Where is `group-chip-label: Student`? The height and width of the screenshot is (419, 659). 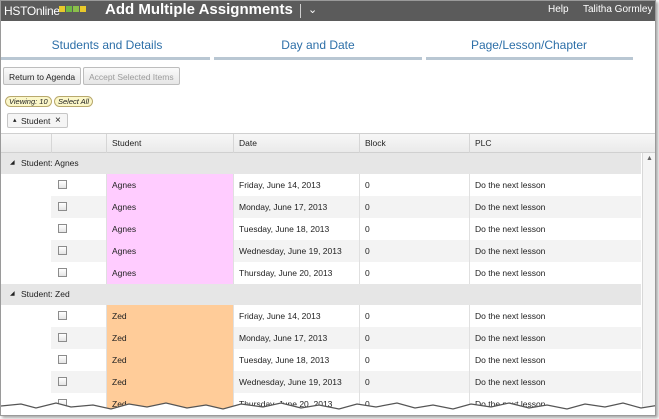
group-chip-label: Student is located at coordinates (36, 121).